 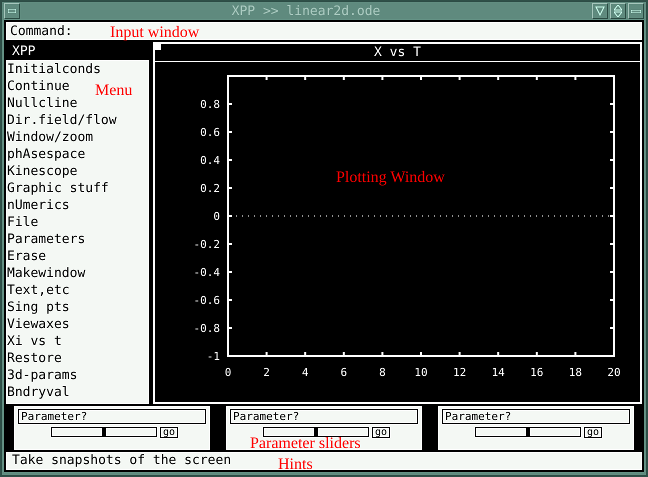 What do you see at coordinates (46, 154) in the screenshot?
I see `menu-item: phAsespace` at bounding box center [46, 154].